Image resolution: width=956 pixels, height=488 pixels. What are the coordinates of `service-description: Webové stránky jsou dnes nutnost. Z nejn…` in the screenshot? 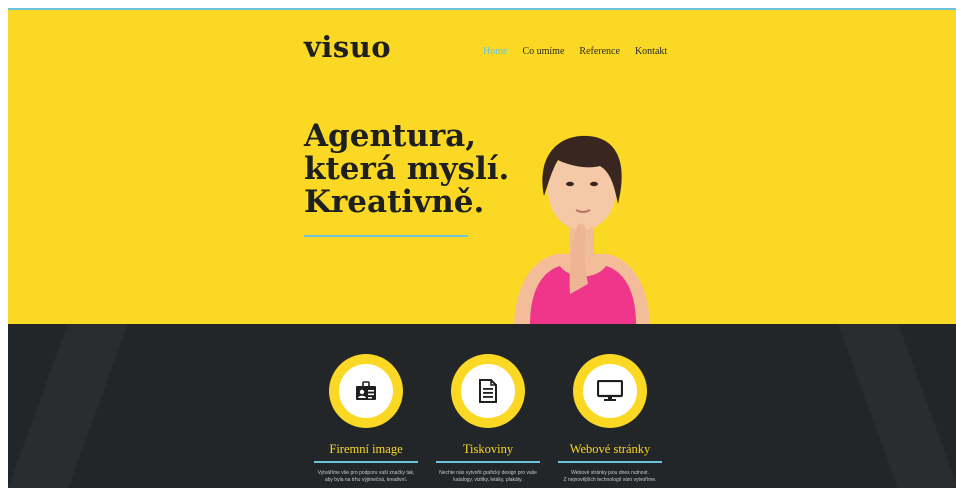 It's located at (610, 476).